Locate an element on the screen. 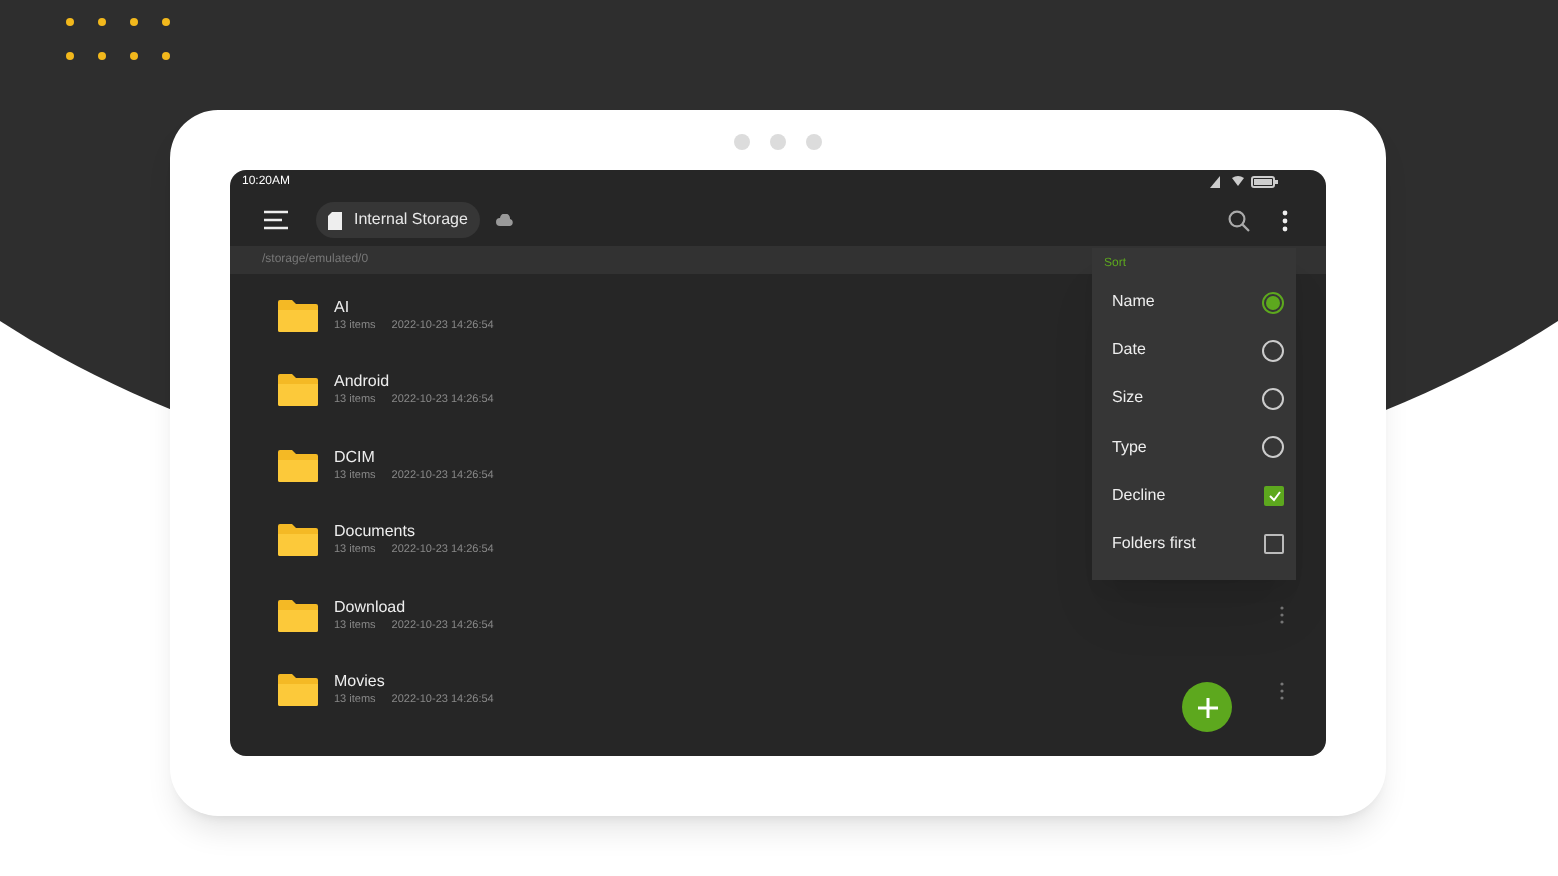  plus-icon is located at coordinates (1207, 707).